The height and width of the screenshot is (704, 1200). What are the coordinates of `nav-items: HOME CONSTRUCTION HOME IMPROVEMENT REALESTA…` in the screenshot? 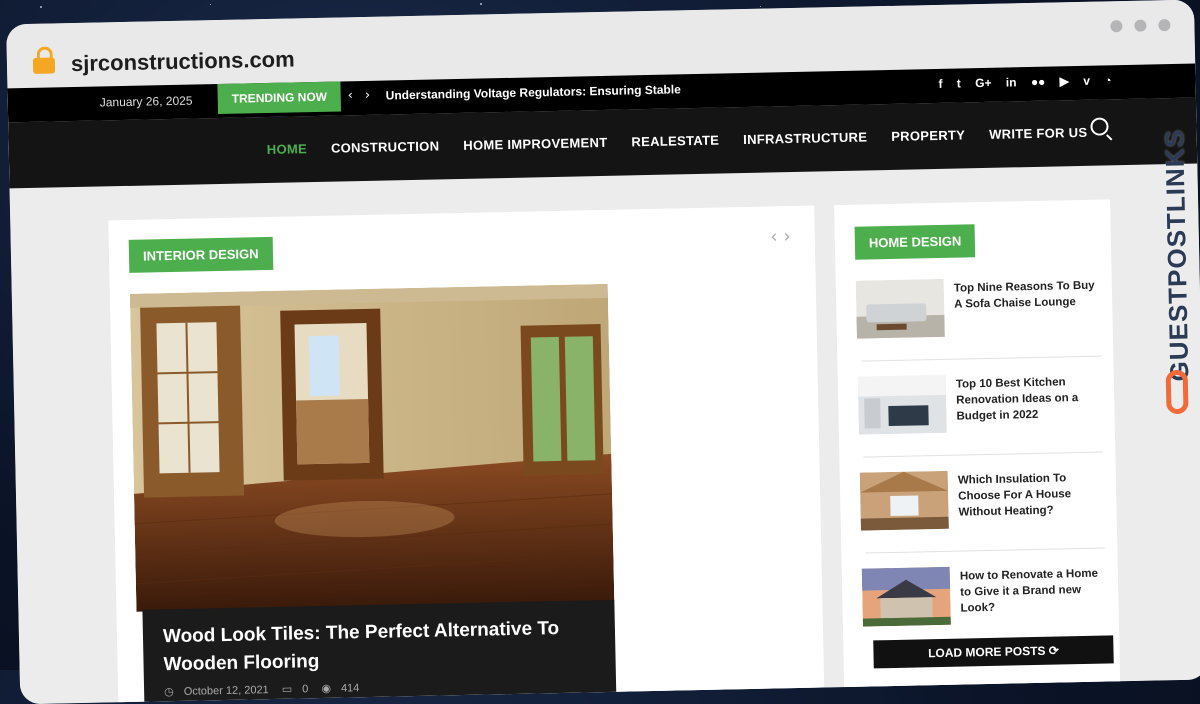 It's located at (689, 139).